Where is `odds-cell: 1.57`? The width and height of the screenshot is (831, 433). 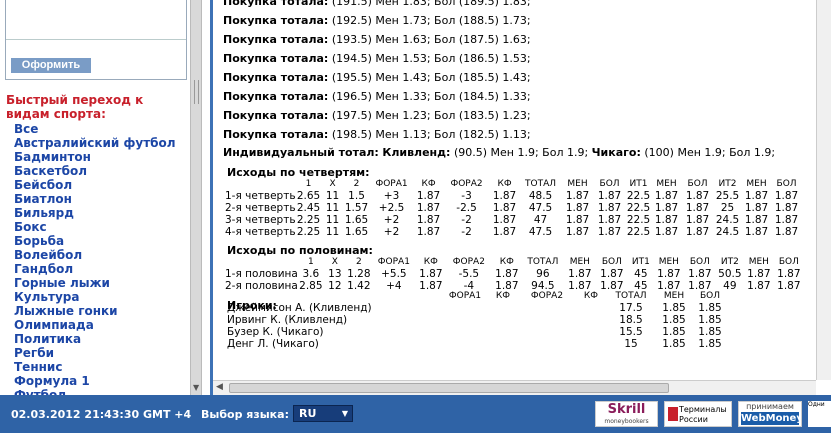 odds-cell: 1.57 is located at coordinates (357, 208).